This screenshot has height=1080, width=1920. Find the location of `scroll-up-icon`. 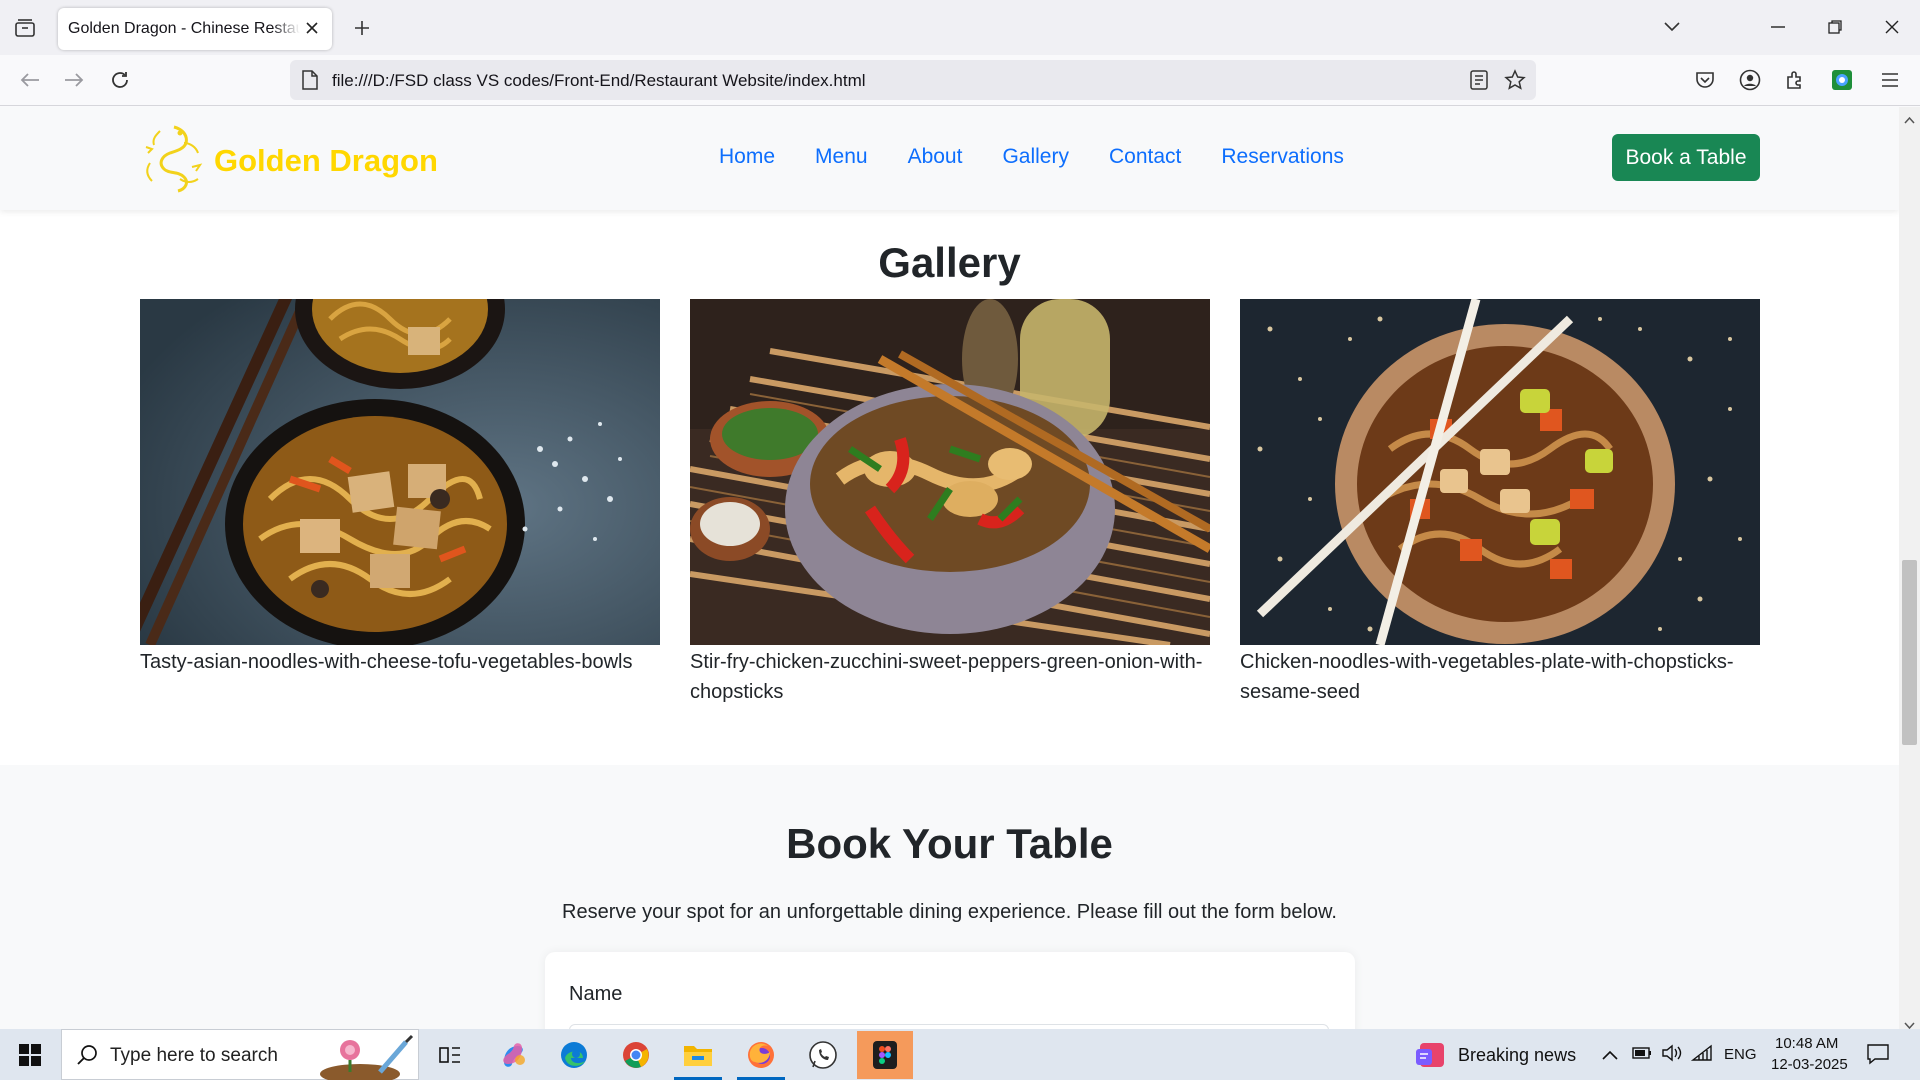

scroll-up-icon is located at coordinates (1909, 120).